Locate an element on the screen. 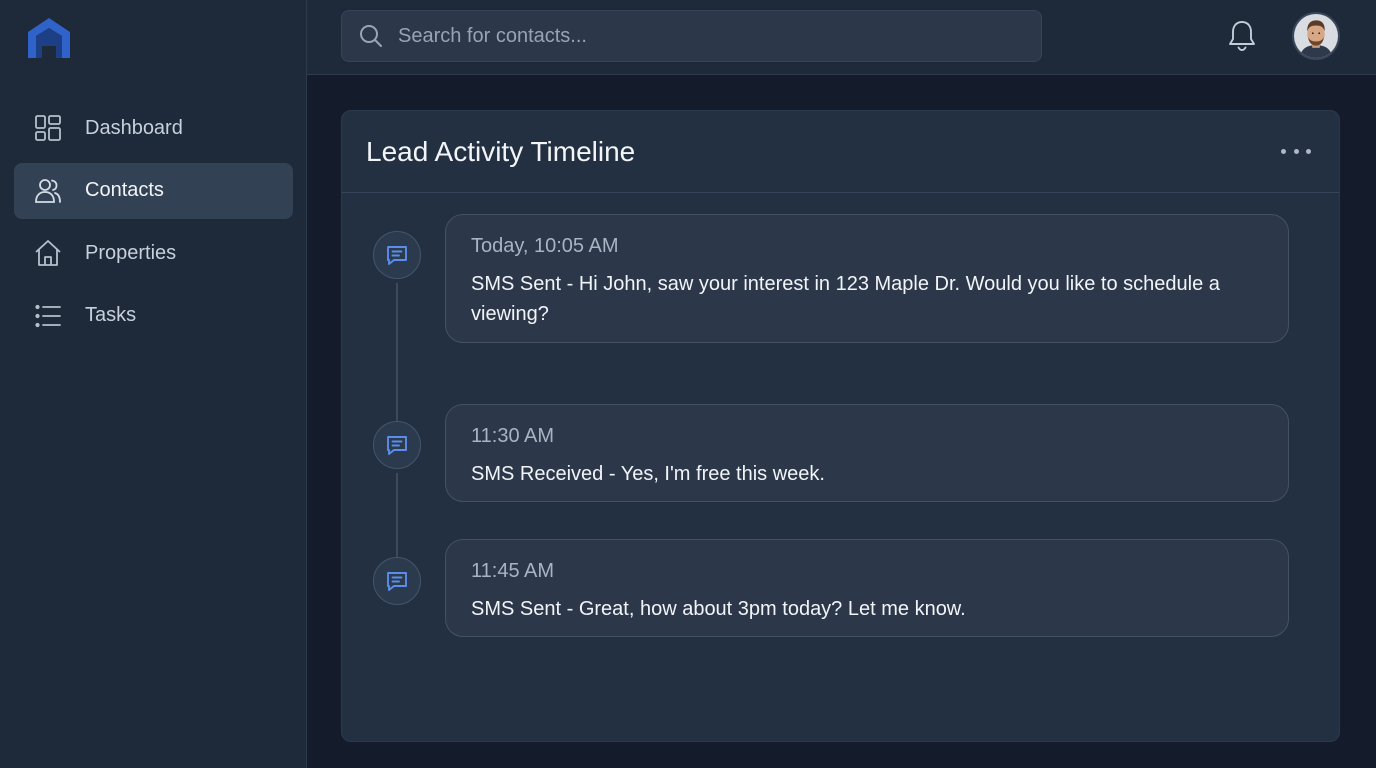  sidebar-item-contacts: Contacts is located at coordinates (153, 190).